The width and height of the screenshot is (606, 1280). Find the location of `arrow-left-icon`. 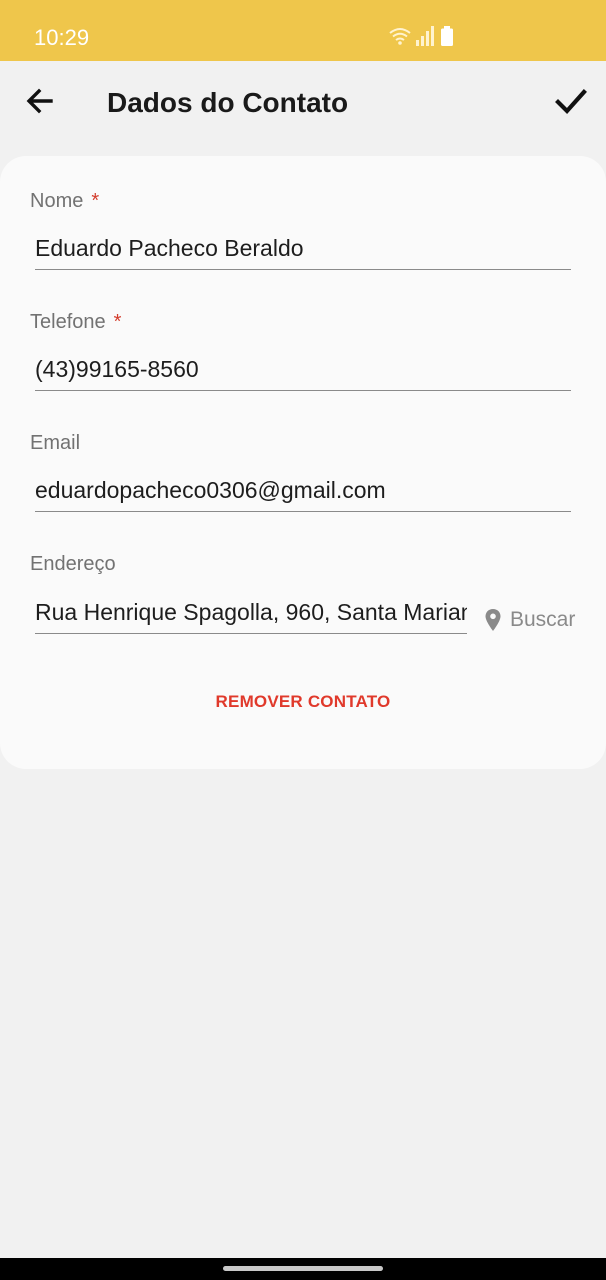

arrow-left-icon is located at coordinates (39, 101).